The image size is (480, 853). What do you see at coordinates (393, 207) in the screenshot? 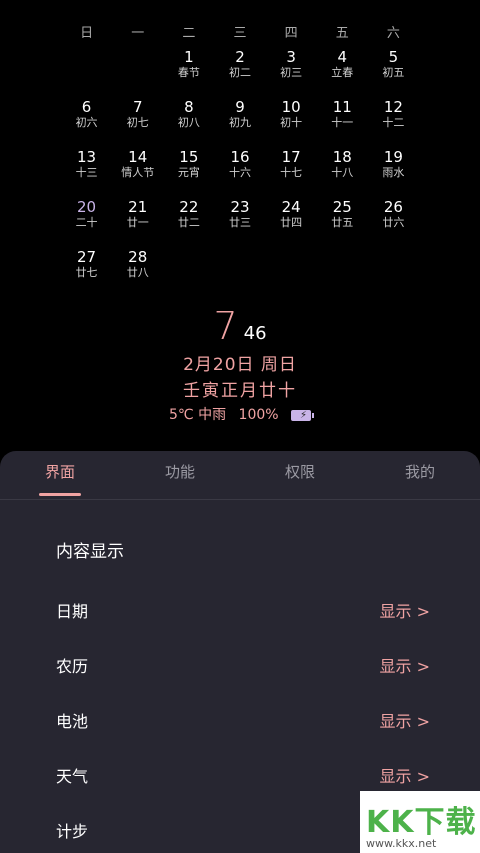
I see `day-number: 26` at bounding box center [393, 207].